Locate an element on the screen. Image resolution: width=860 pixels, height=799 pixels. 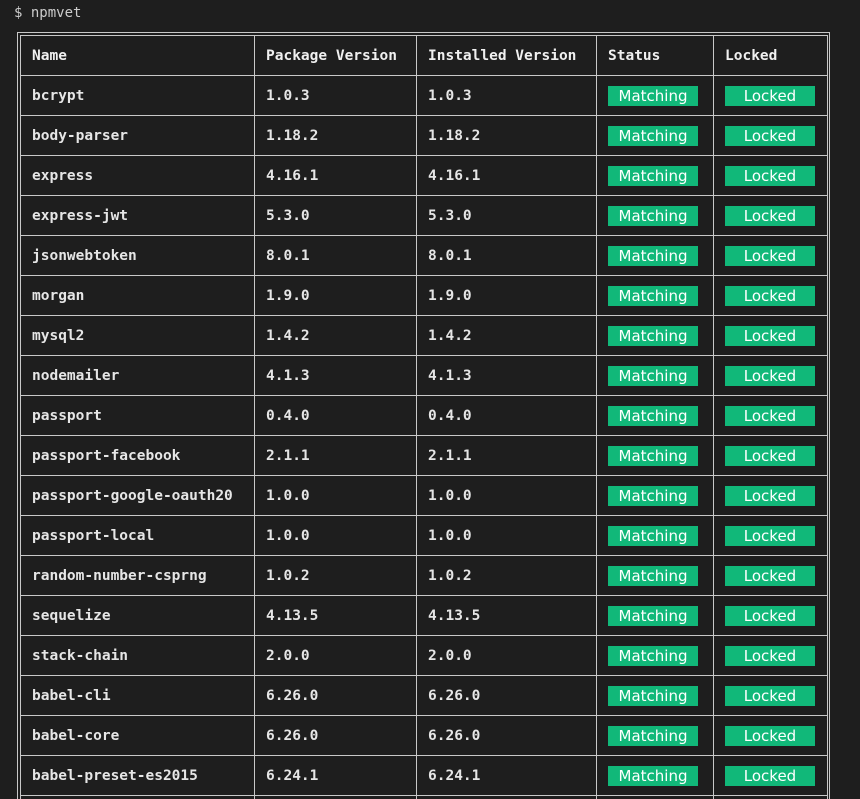
table-row: express 4.16.1 4.16.1 Matching Locked is located at coordinates (424, 175).